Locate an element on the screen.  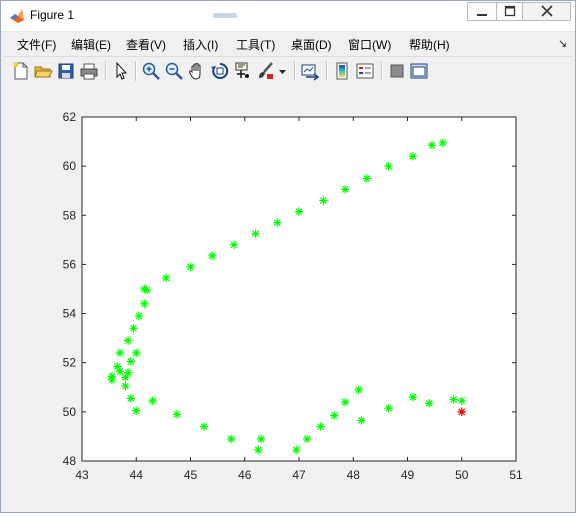
x-tick-label: 46 is located at coordinates (245, 475).